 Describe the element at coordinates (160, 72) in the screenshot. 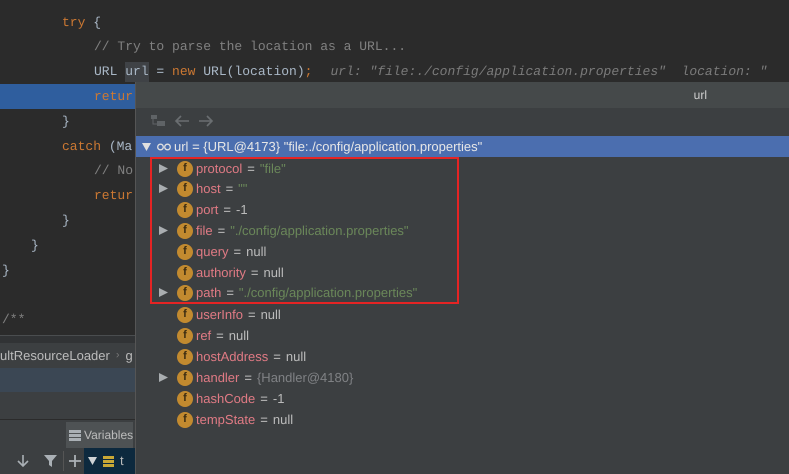

I see `code-token: =` at that location.